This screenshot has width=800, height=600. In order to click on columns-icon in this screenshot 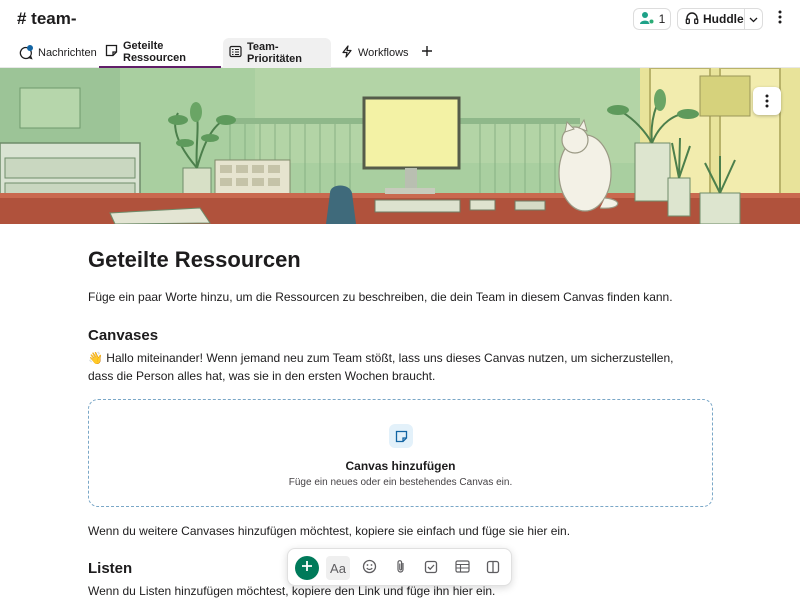, I will do `click(493, 568)`.